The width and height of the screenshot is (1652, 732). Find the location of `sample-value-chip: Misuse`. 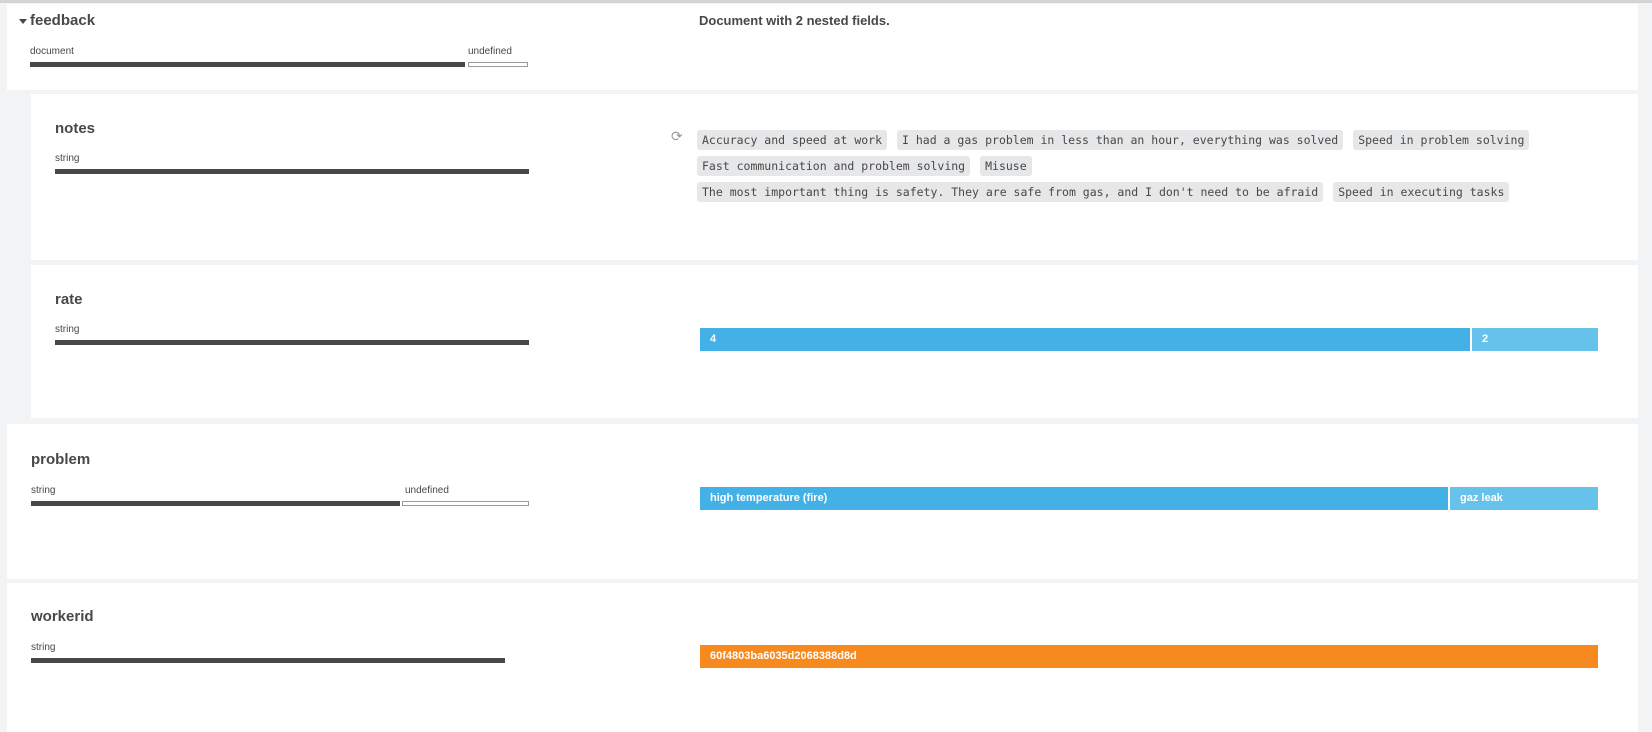

sample-value-chip: Misuse is located at coordinates (1006, 166).